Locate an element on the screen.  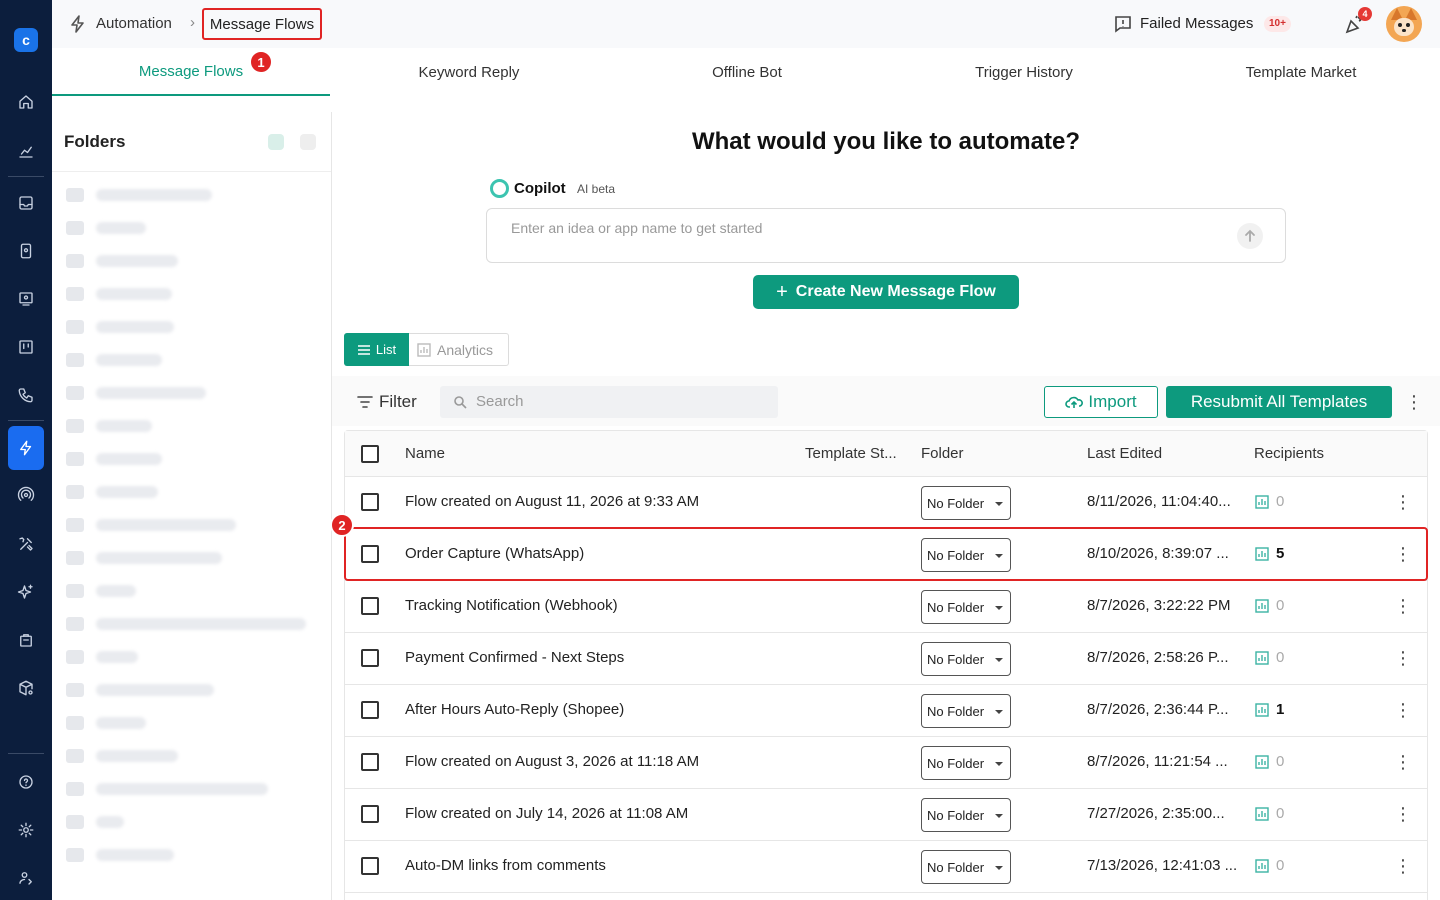
flow-name: Order Capture (WhatsApp) is located at coordinates (494, 553).